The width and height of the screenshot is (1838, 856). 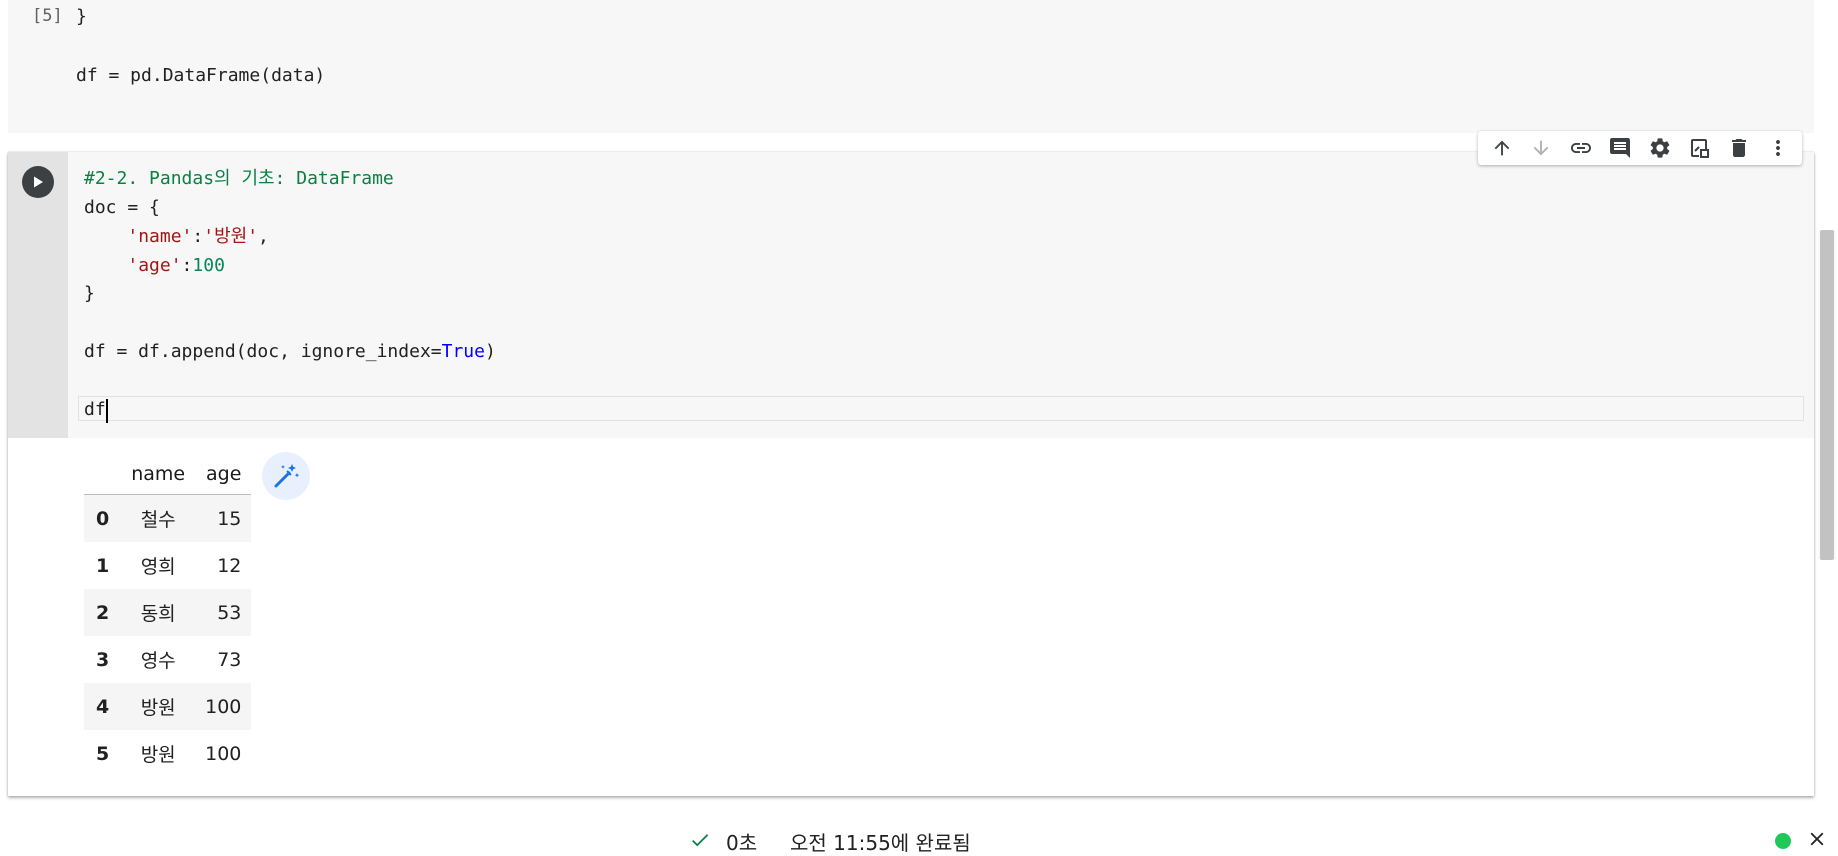 What do you see at coordinates (208, 265) in the screenshot?
I see `number-token: 100` at bounding box center [208, 265].